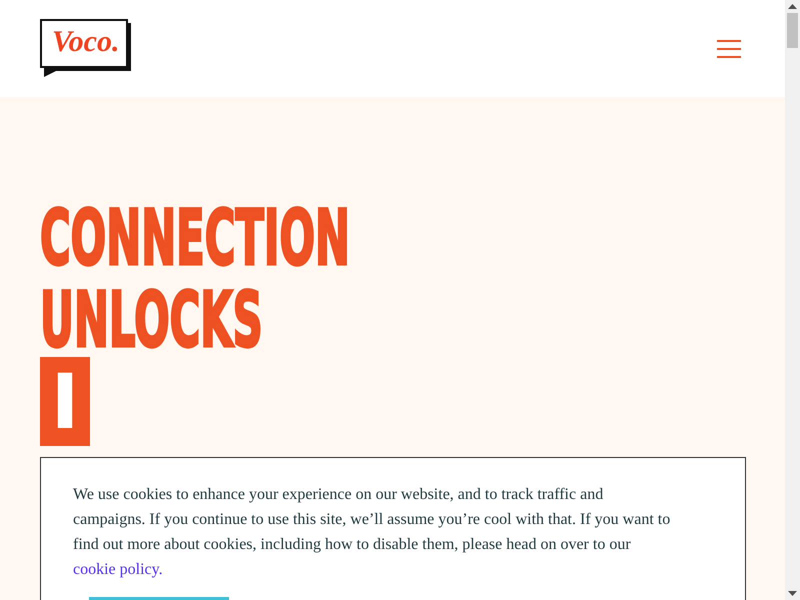  I want to click on typed-highlight: I, so click(65, 401).